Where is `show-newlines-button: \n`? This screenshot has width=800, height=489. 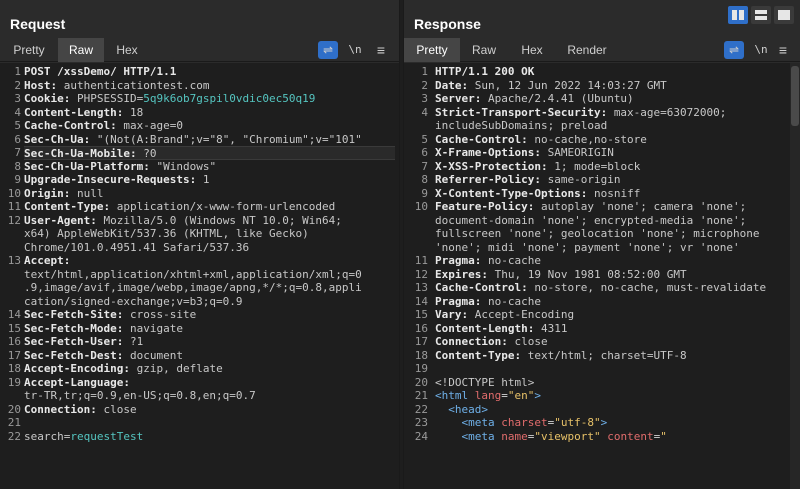 show-newlines-button: \n is located at coordinates (355, 50).